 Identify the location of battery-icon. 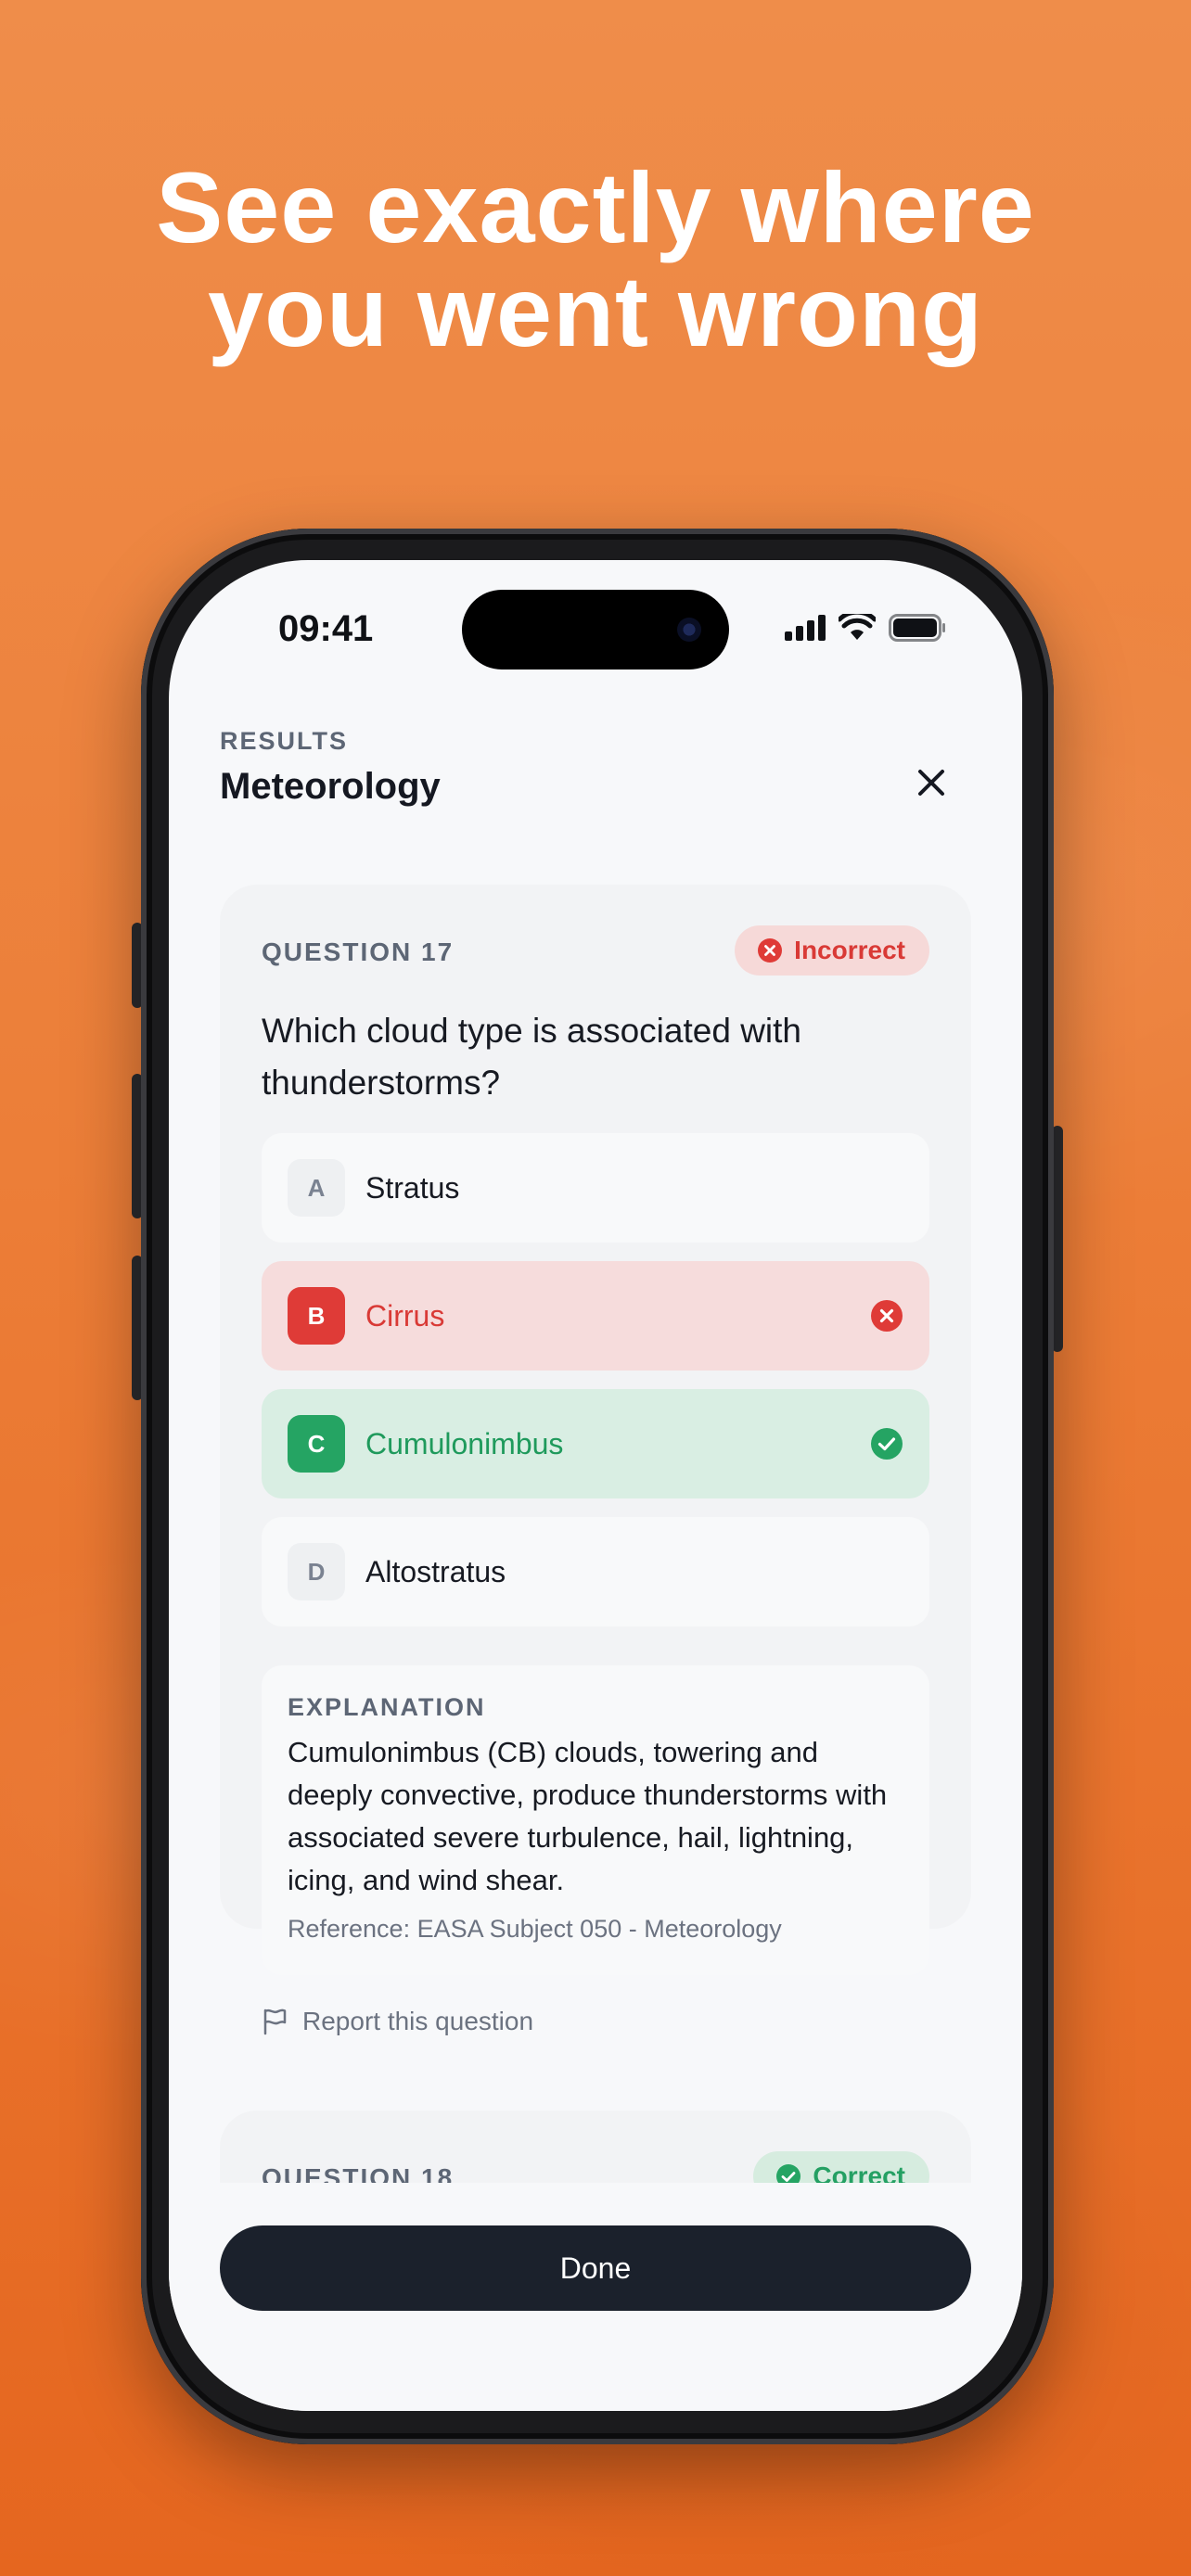
(917, 628).